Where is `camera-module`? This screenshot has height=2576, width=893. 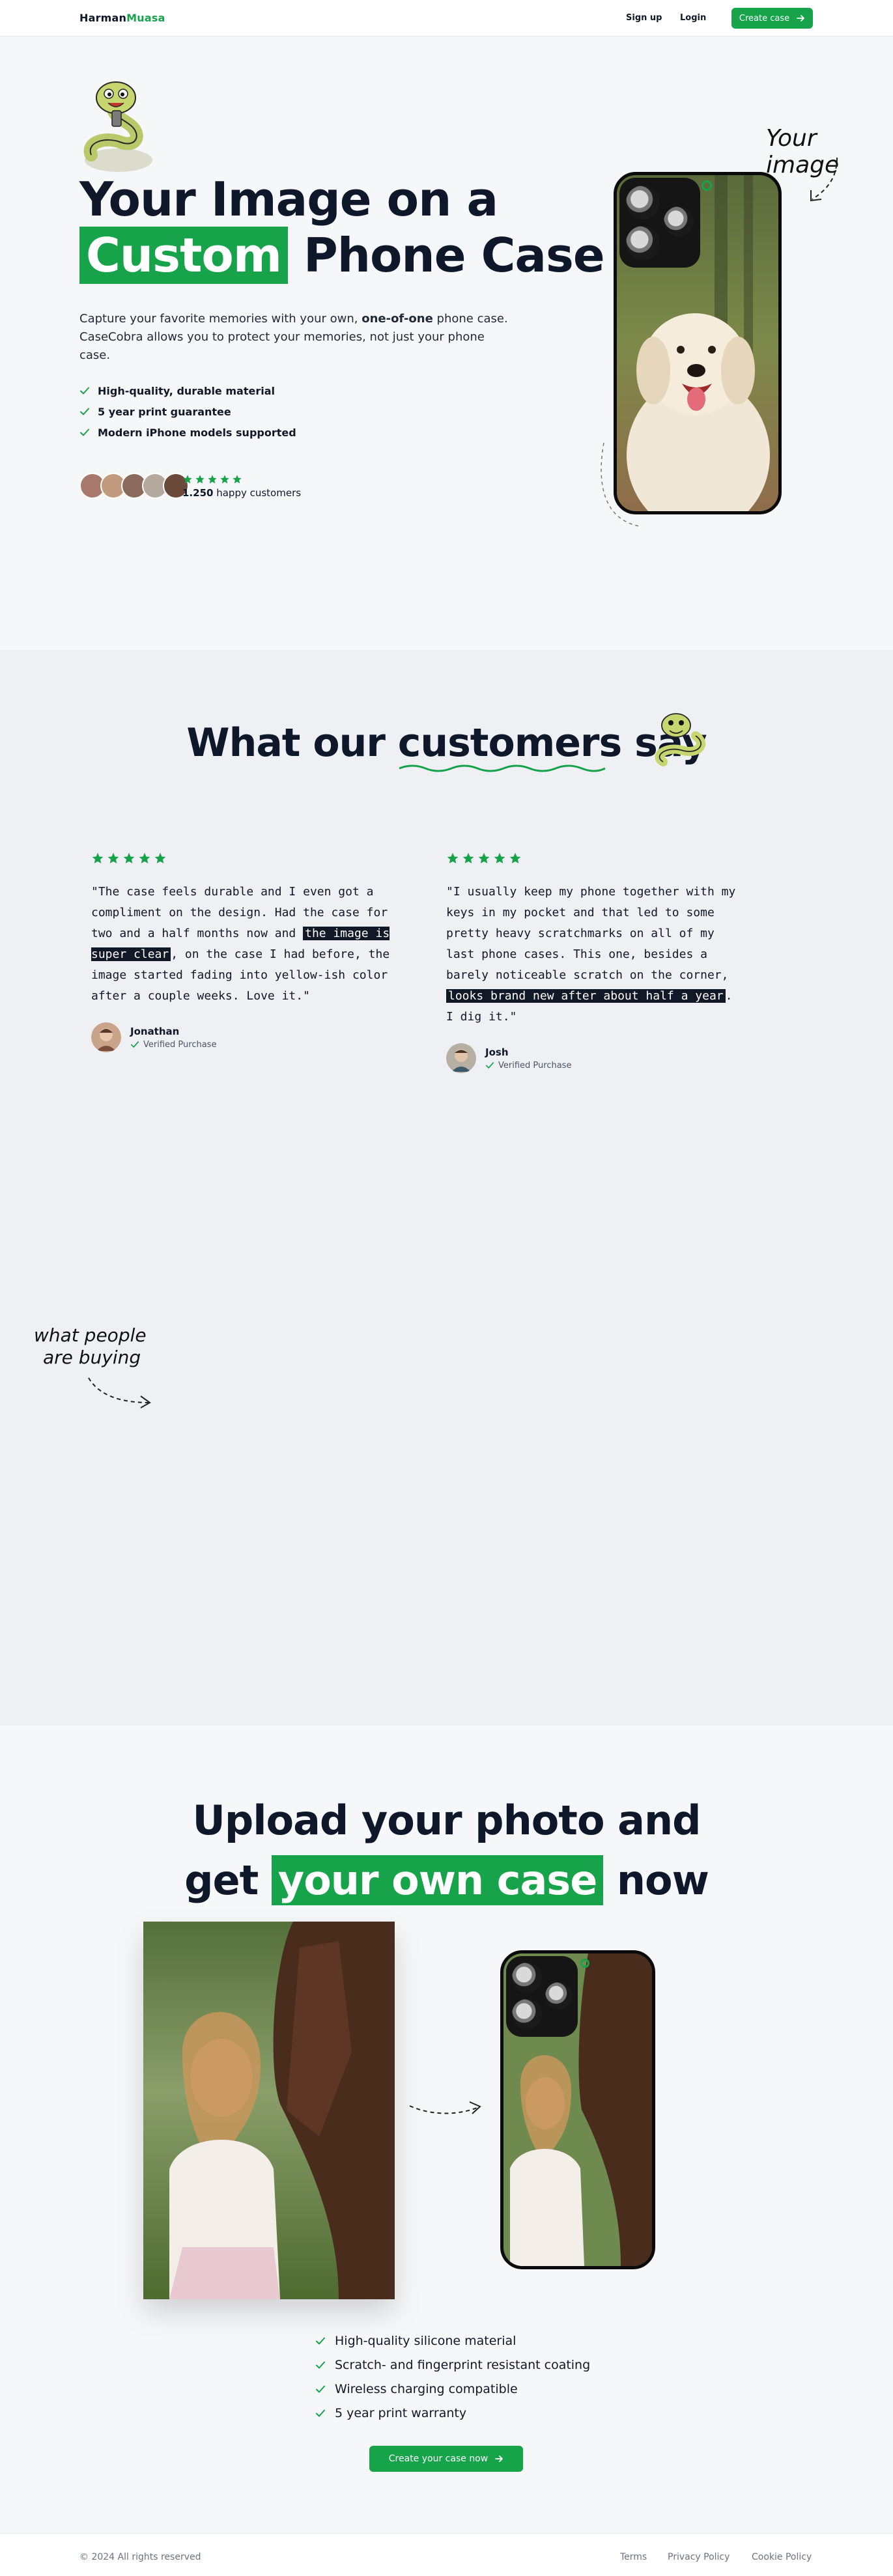
camera-module is located at coordinates (542, 1997).